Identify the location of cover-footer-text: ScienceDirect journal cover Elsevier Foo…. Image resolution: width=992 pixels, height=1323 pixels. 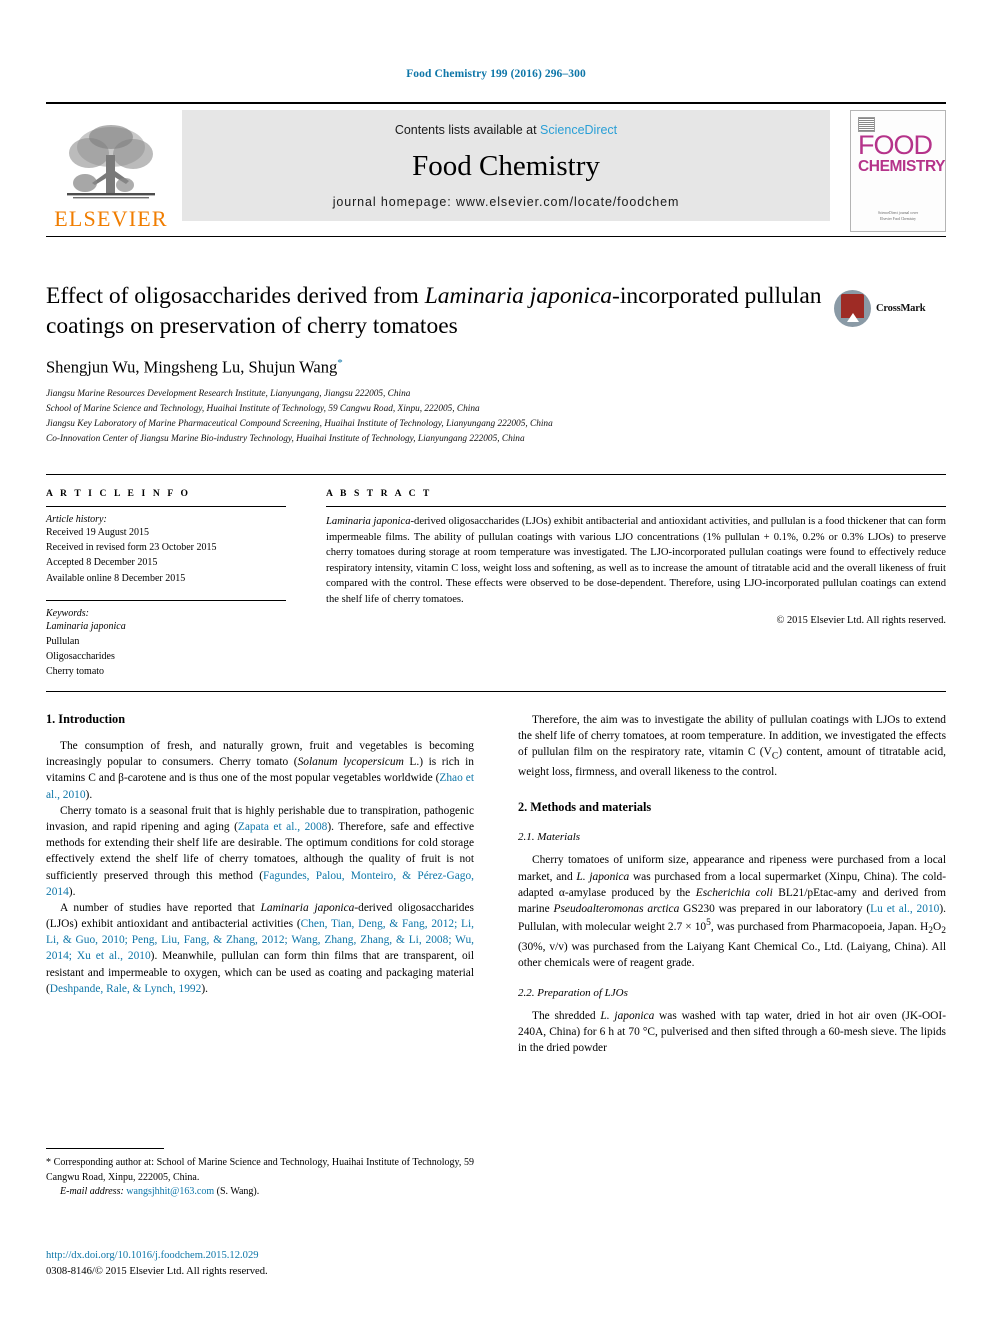
(898, 216).